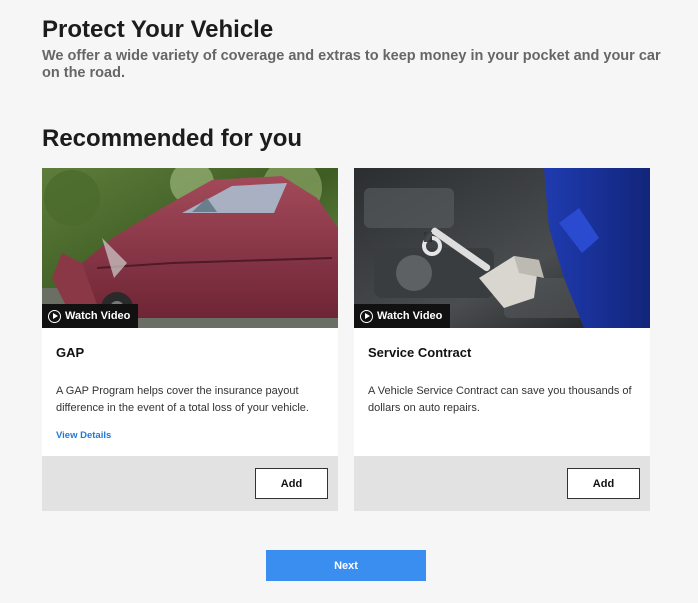 The height and width of the screenshot is (603, 698). What do you see at coordinates (420, 352) in the screenshot?
I see `card-title: Service Contract` at bounding box center [420, 352].